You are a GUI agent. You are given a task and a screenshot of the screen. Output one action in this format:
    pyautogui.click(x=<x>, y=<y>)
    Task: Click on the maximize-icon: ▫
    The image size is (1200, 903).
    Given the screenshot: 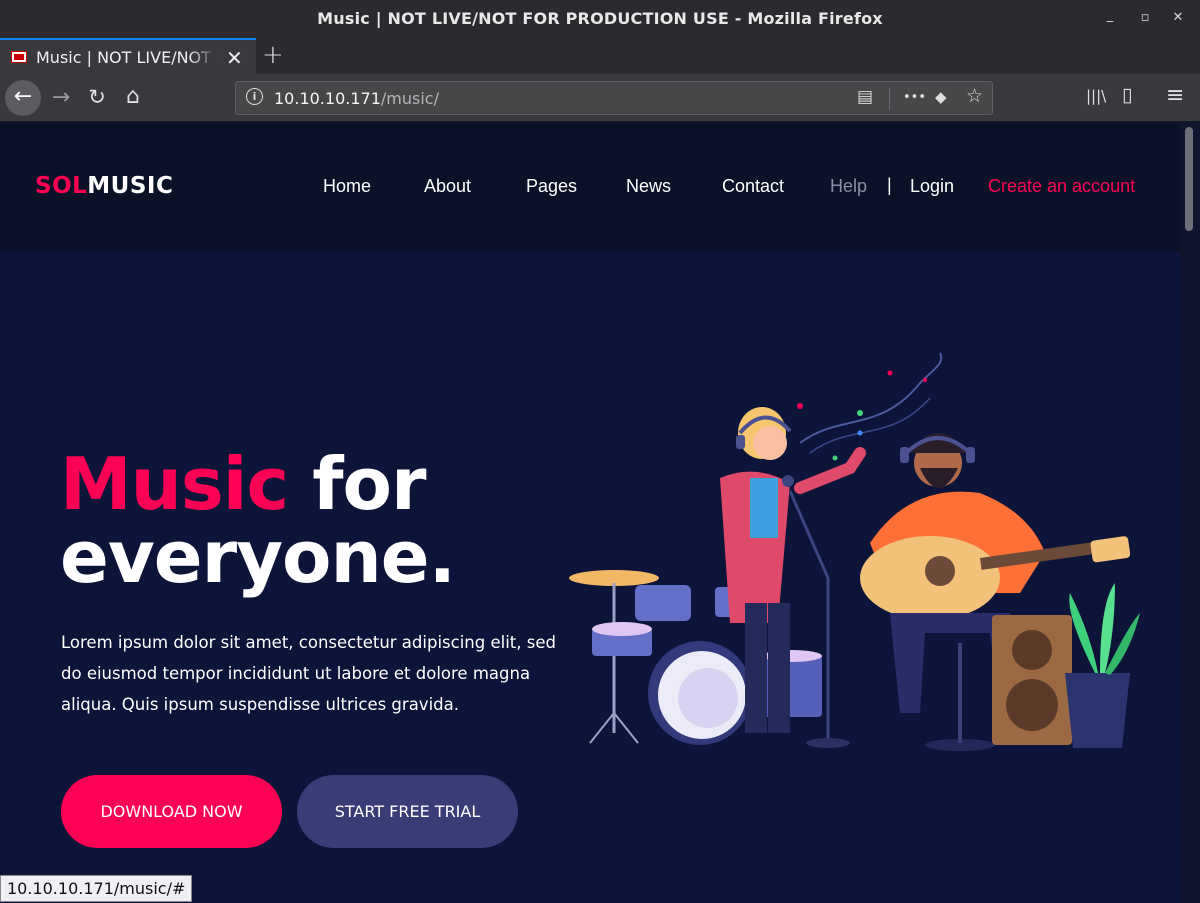 What is the action you would take?
    pyautogui.click(x=1145, y=17)
    